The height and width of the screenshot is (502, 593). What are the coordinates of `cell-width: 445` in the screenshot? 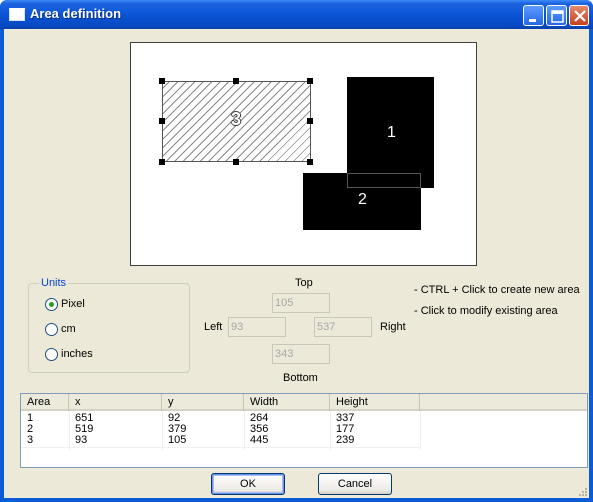 It's located at (259, 440).